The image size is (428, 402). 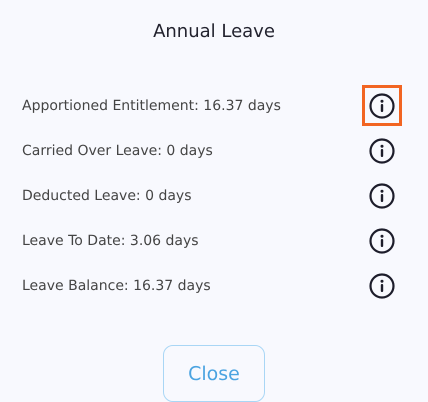 I want to click on leave-detail: Apportioned Entitlement: 16.37 days, so click(x=151, y=106).